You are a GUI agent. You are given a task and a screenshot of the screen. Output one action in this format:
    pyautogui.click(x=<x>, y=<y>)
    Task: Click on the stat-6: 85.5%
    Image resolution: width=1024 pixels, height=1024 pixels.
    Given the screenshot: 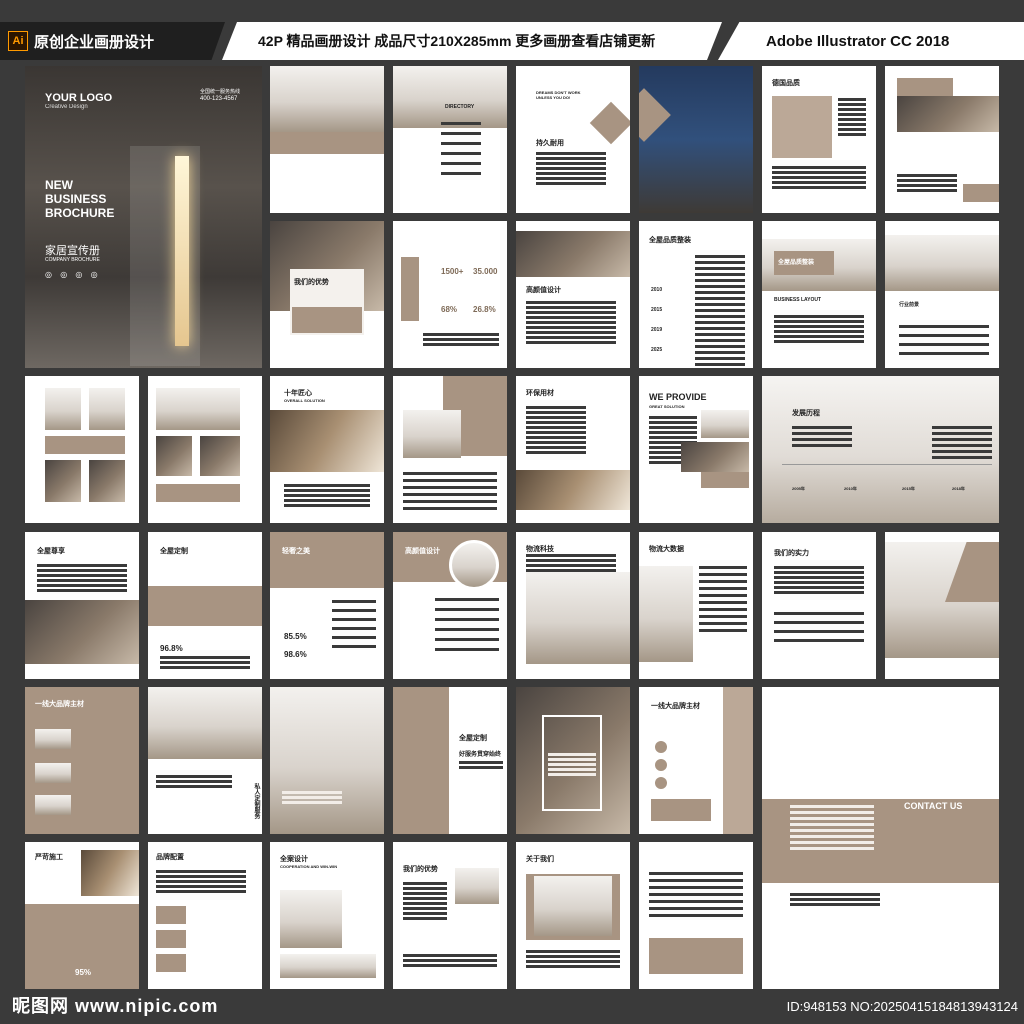 What is the action you would take?
    pyautogui.click(x=295, y=636)
    